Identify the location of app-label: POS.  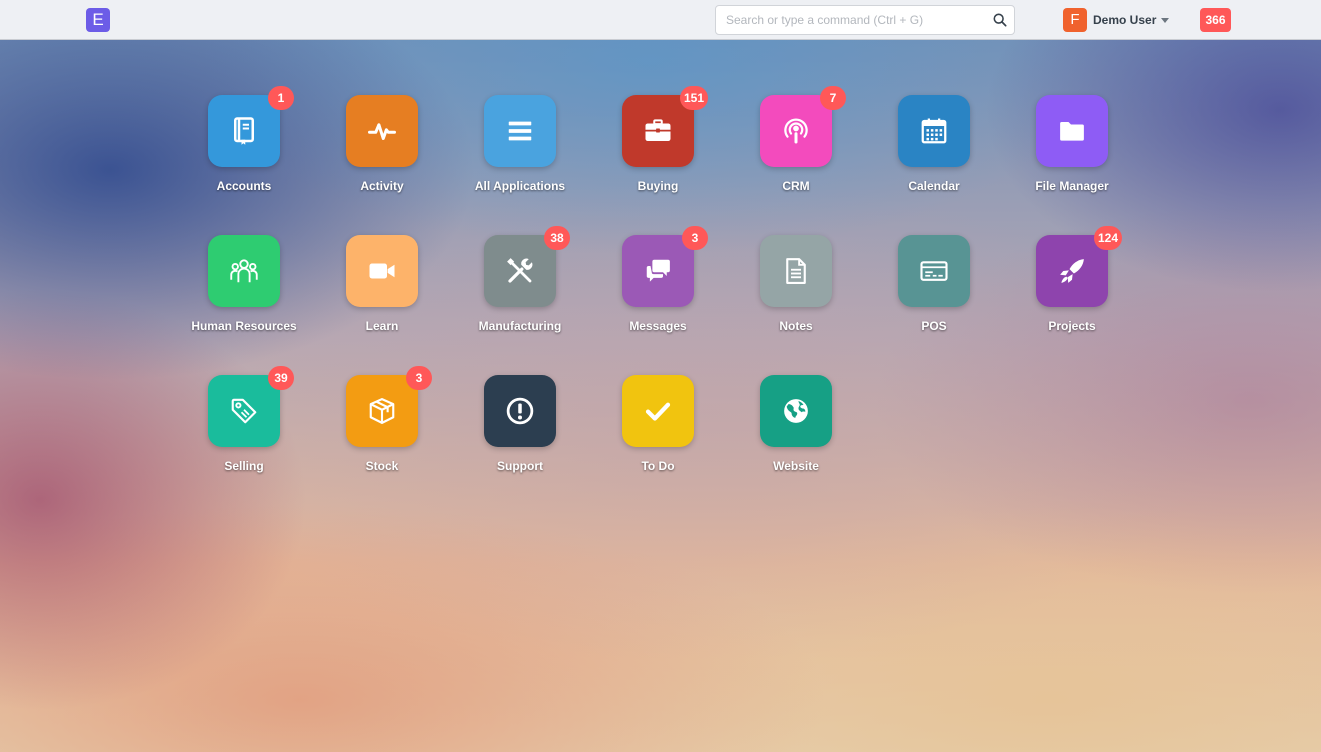
(934, 326).